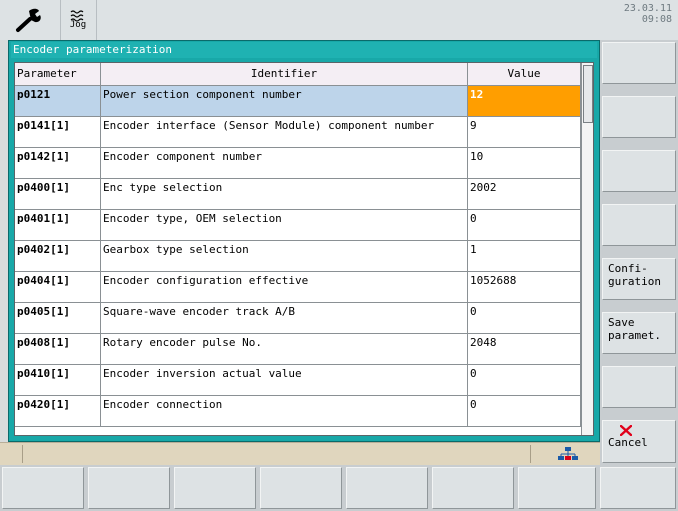 The height and width of the screenshot is (511, 678). What do you see at coordinates (215, 488) in the screenshot?
I see `softkey-h3` at bounding box center [215, 488].